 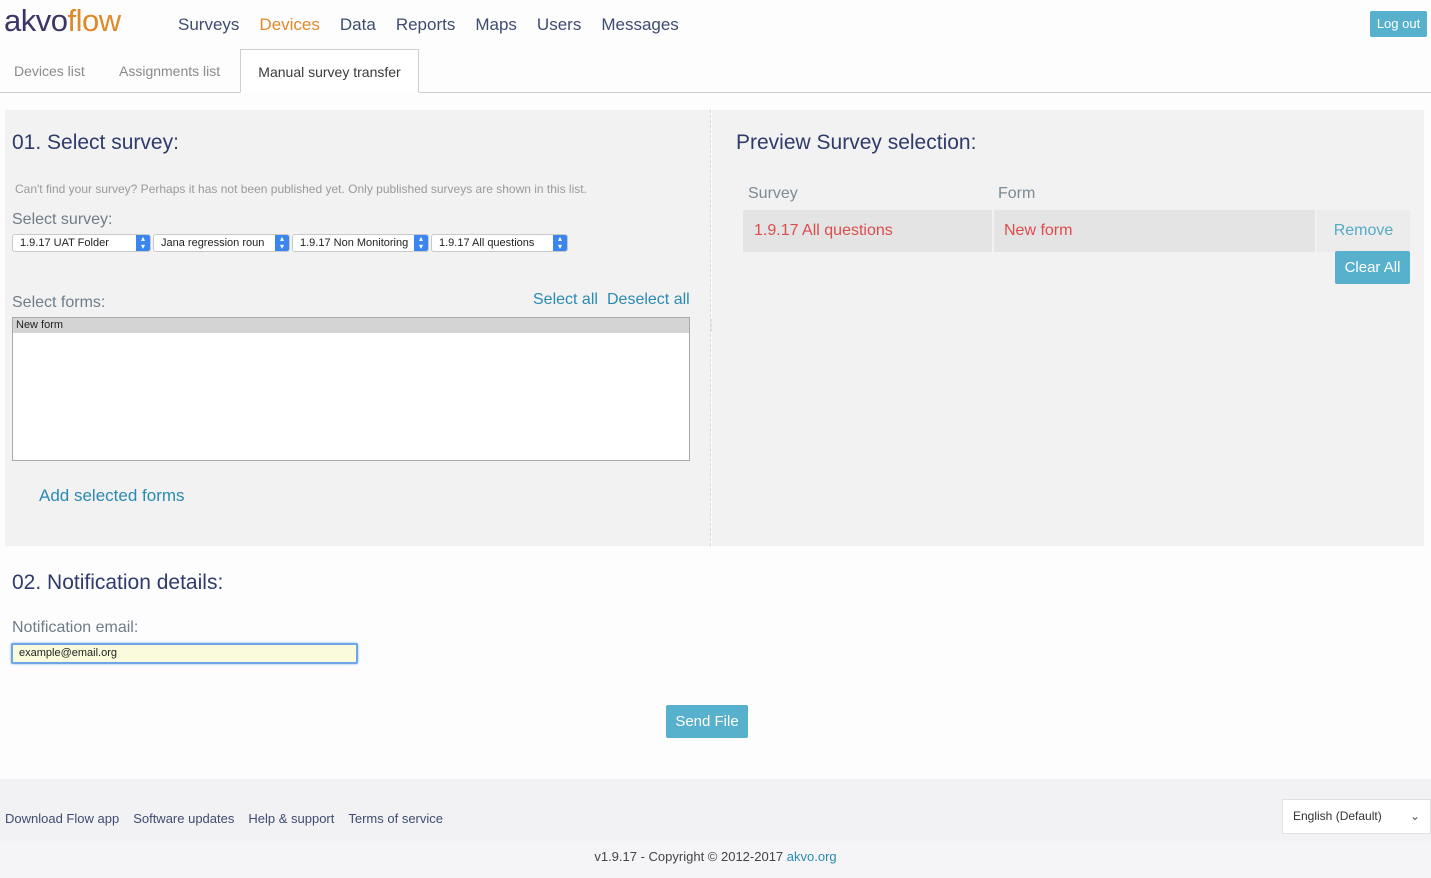 What do you see at coordinates (812, 856) in the screenshot?
I see `akvo-org-link: akvo.org` at bounding box center [812, 856].